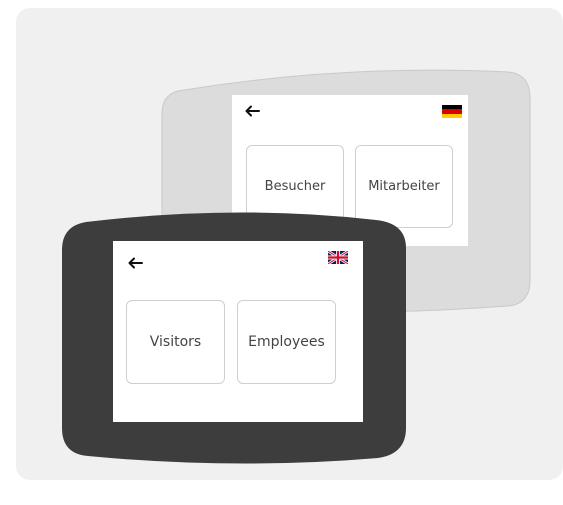 This screenshot has height=505, width=563. I want to click on visitors-button-label: Visitors, so click(175, 342).